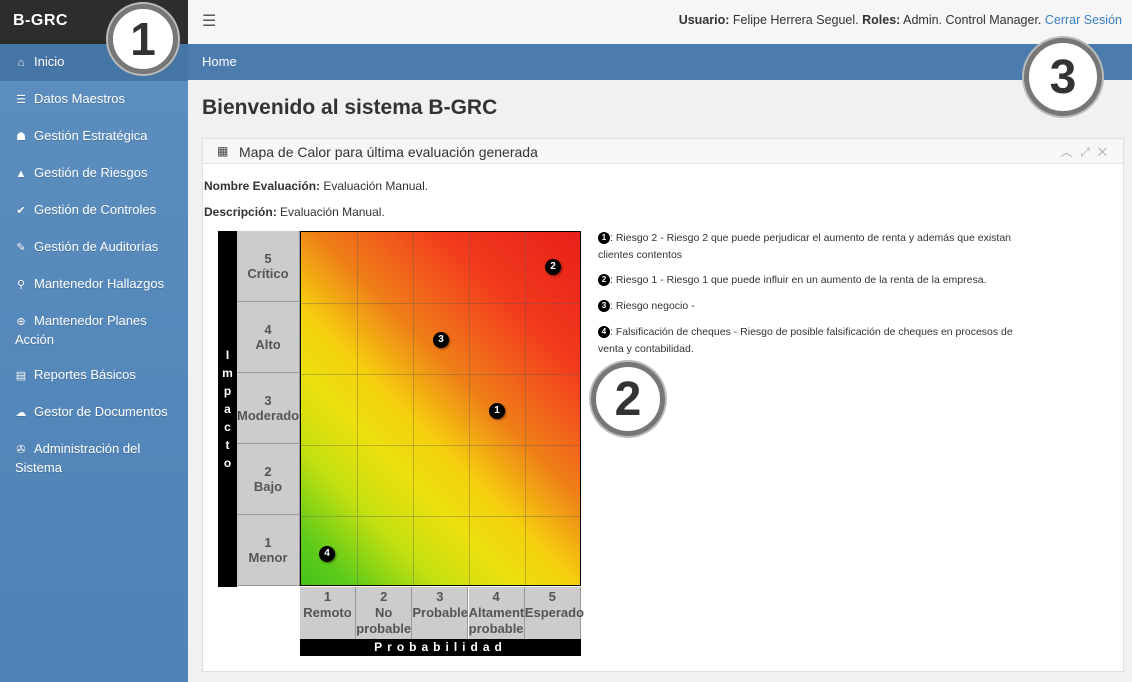 This screenshot has height=682, width=1132. Describe the element at coordinates (1070, 152) in the screenshot. I see `chevron-up-icon: ︿` at that location.